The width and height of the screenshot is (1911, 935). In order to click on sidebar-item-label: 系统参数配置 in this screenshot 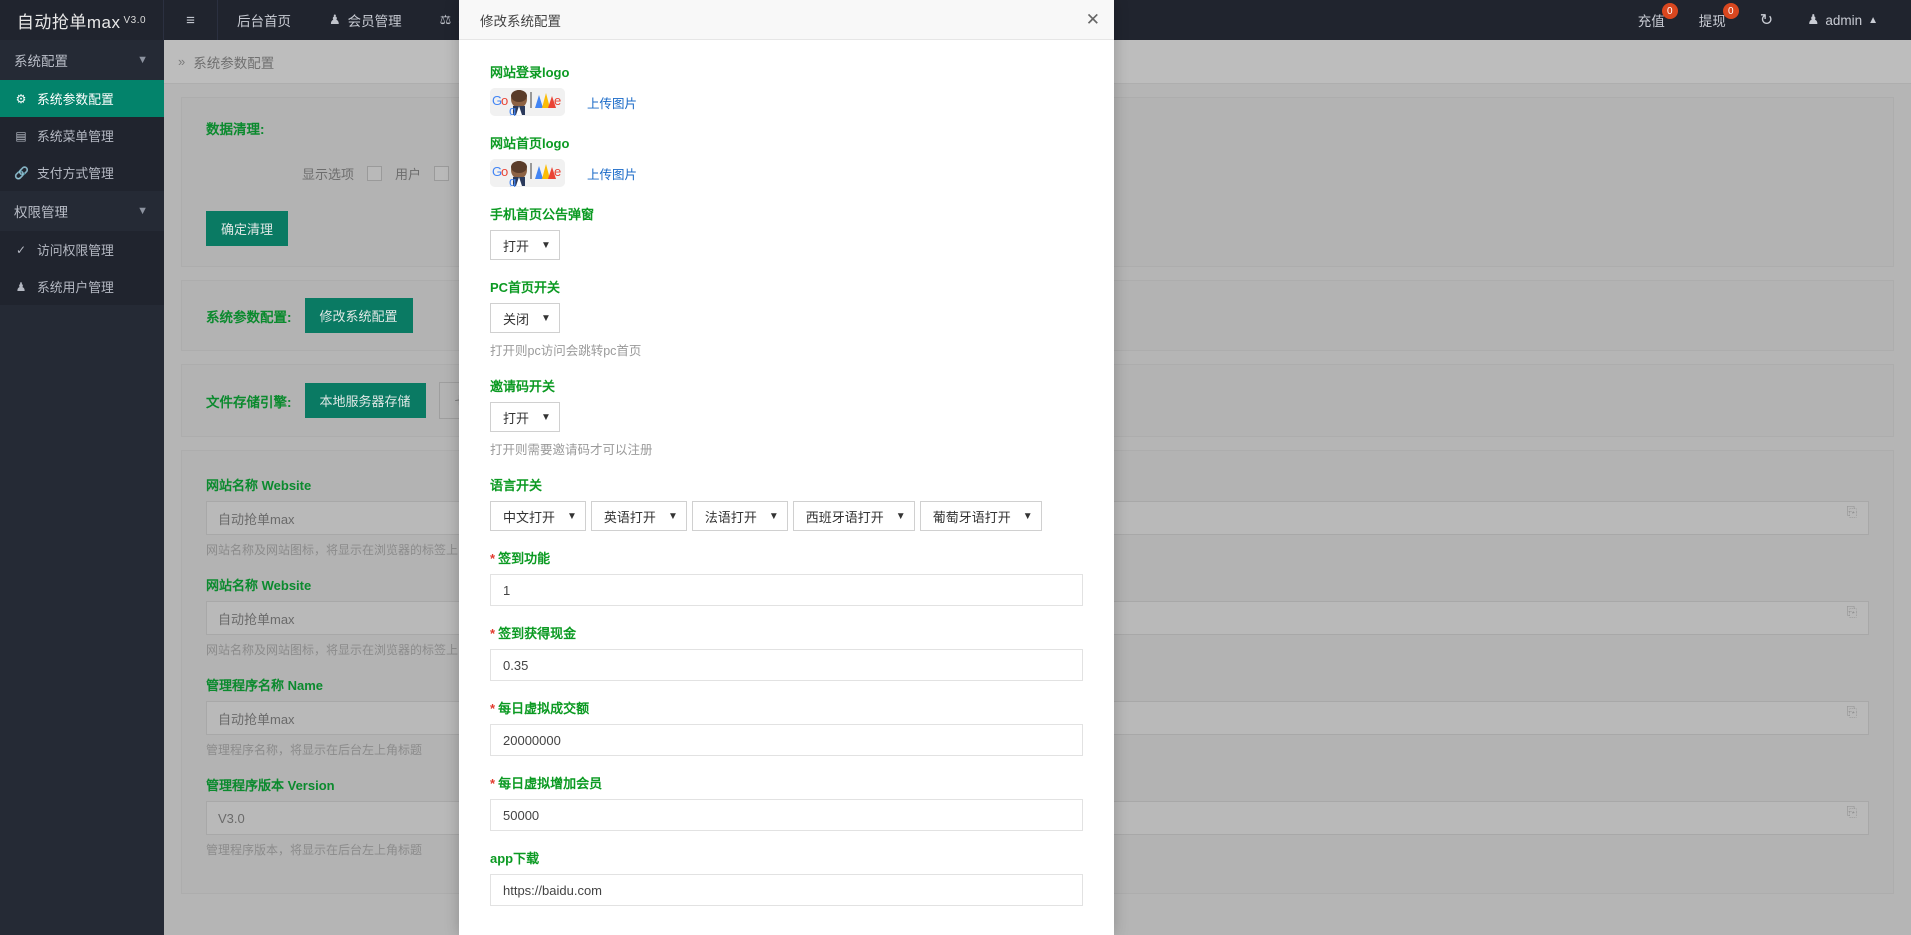, I will do `click(75, 99)`.